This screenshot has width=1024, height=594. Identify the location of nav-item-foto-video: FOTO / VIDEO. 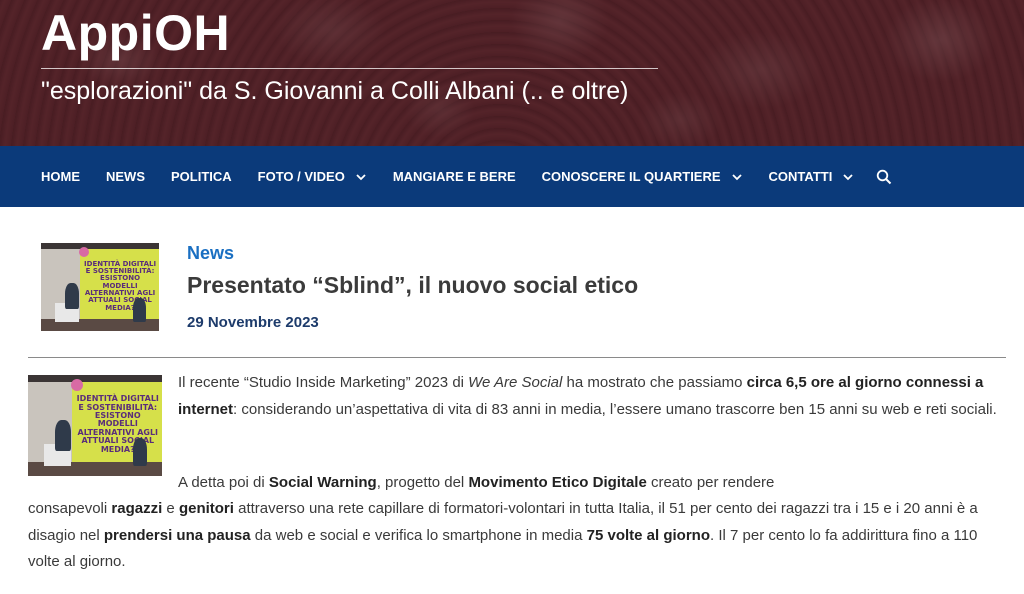
(312, 176).